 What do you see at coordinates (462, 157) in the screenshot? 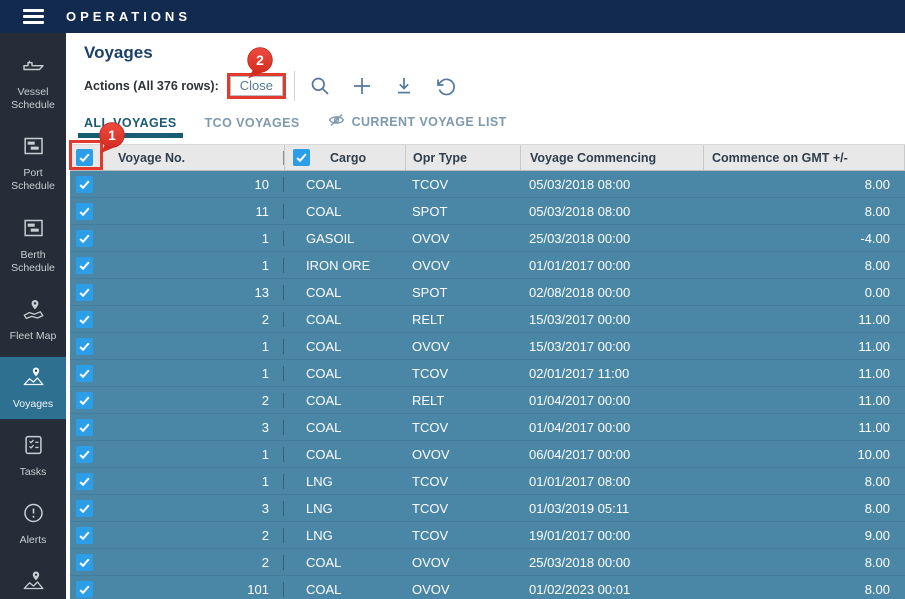
I see `column-header-opr-type: Opr Type` at bounding box center [462, 157].